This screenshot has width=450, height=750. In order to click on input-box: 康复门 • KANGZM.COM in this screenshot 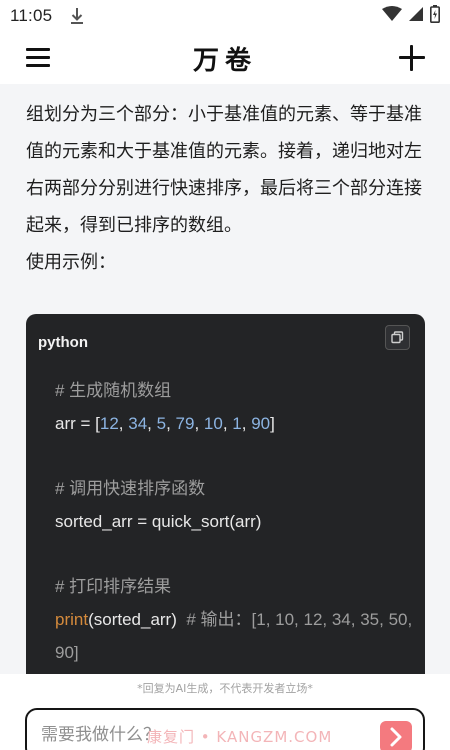, I will do `click(225, 729)`.